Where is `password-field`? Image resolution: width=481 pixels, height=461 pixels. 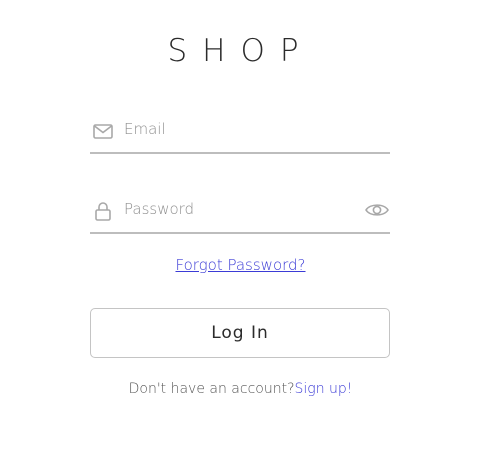 password-field is located at coordinates (240, 213).